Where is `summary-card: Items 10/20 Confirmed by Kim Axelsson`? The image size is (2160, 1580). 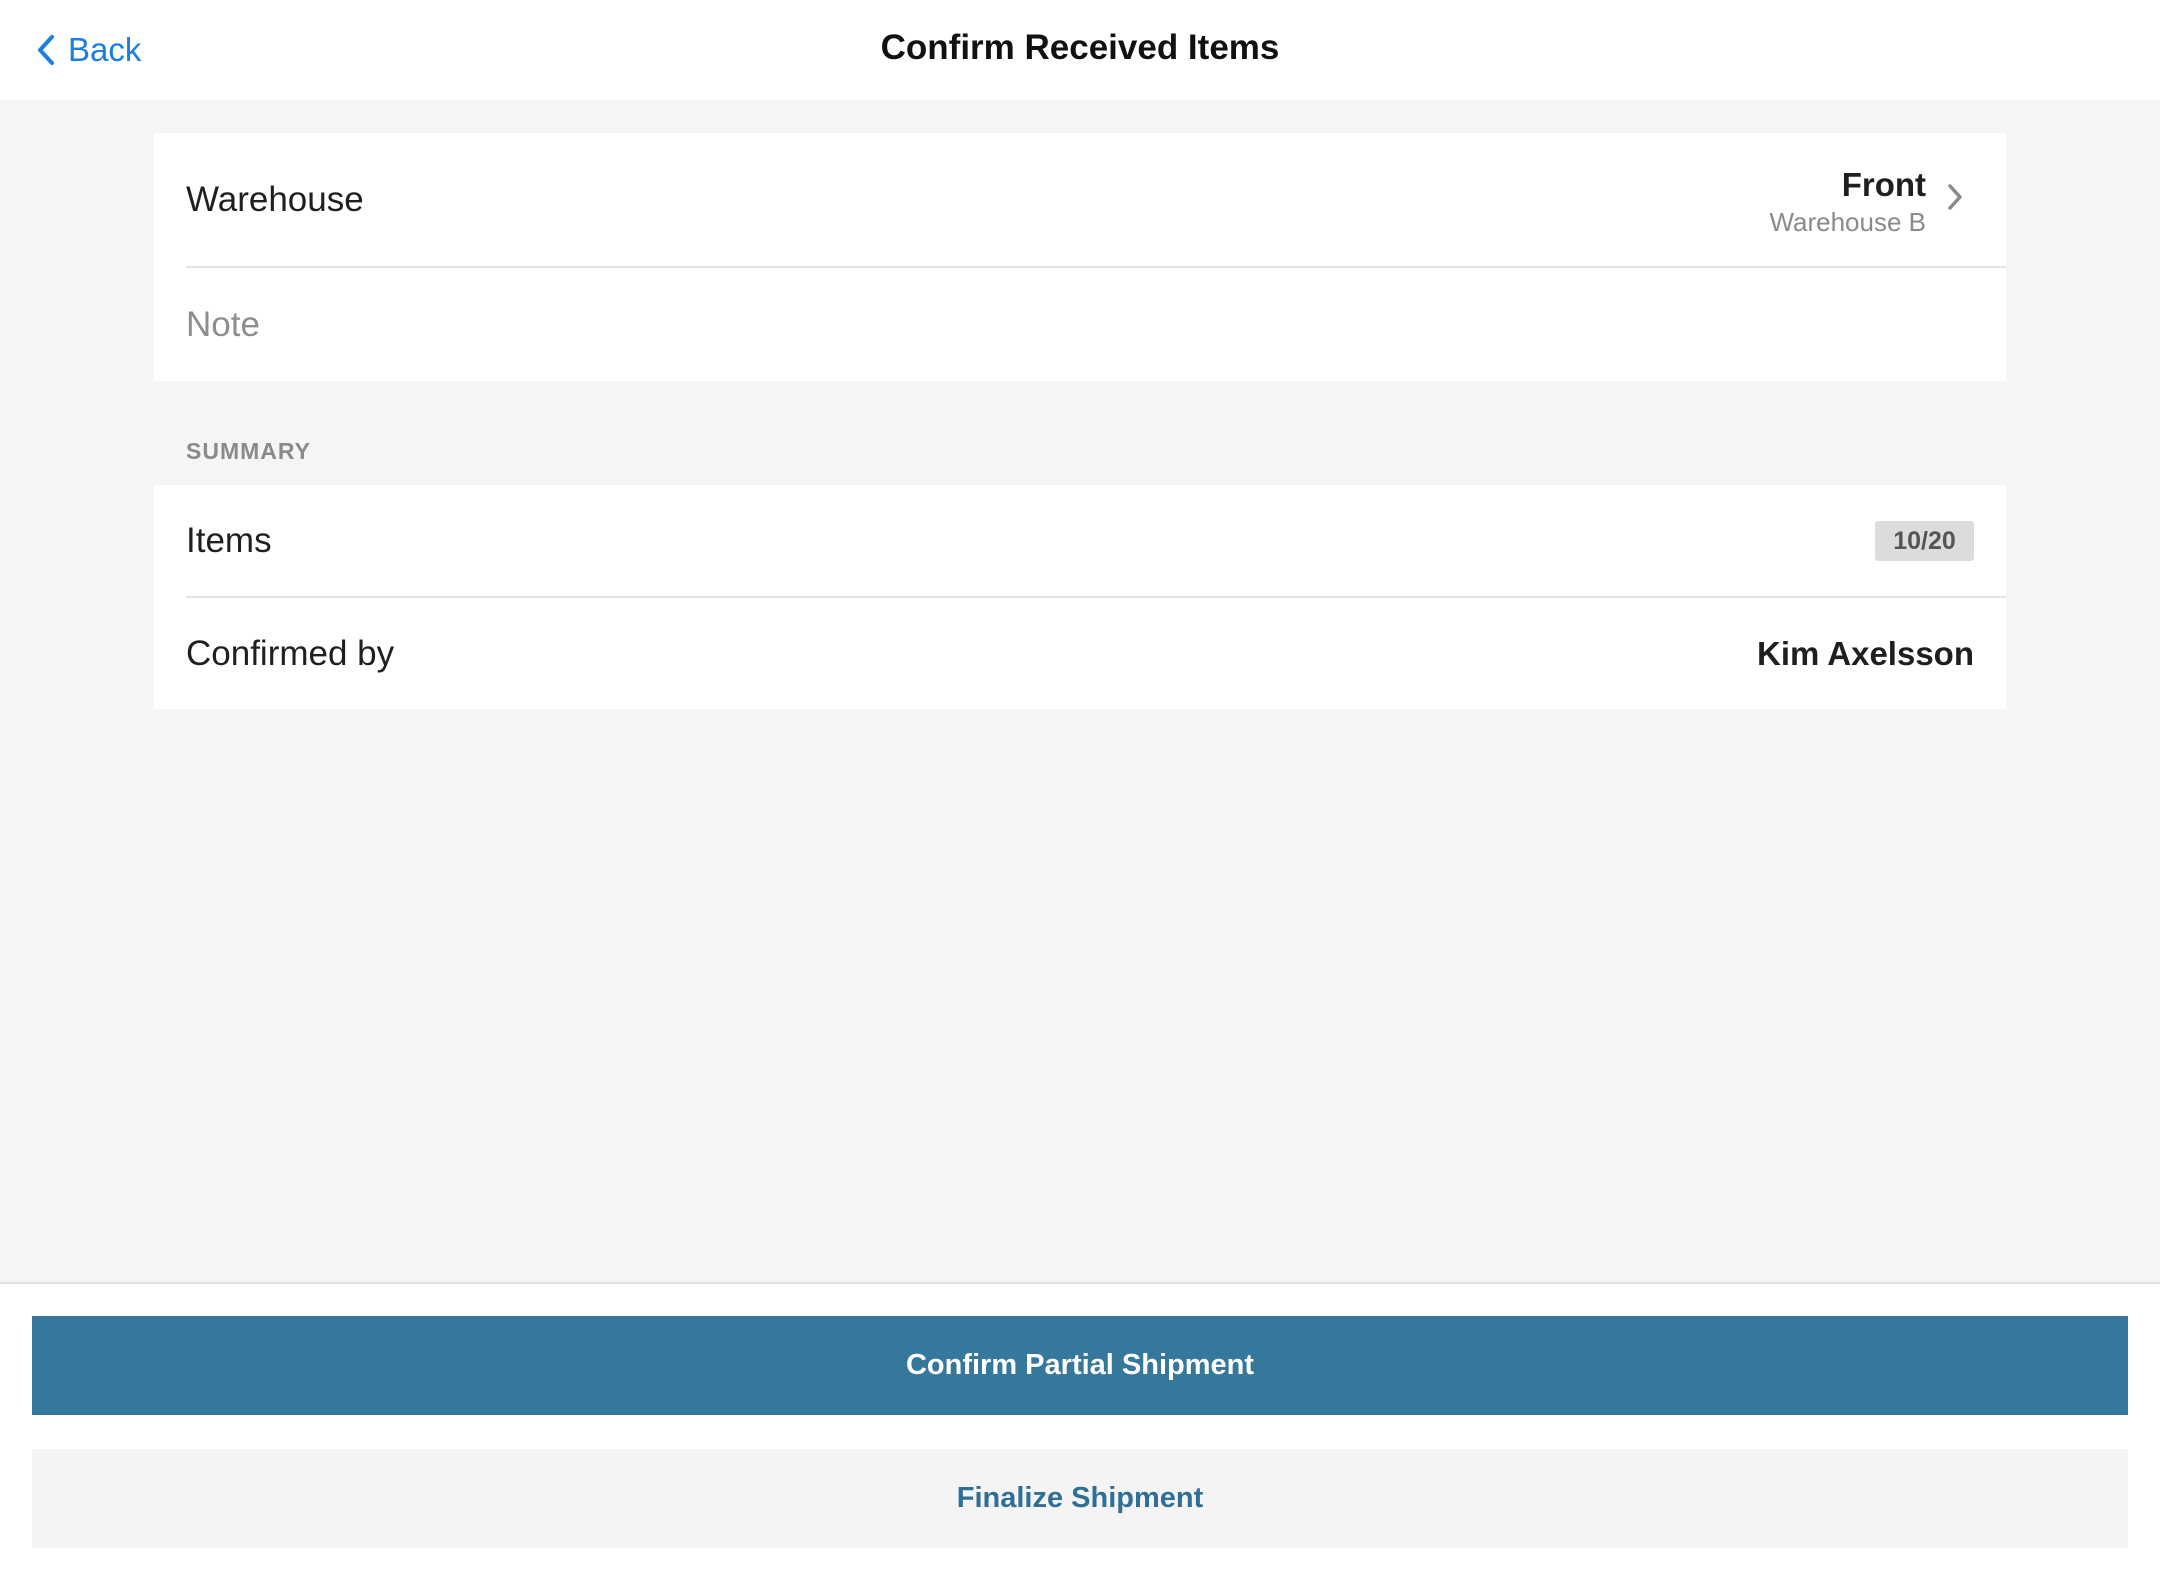
summary-card: Items 10/20 Confirmed by Kim Axelsson is located at coordinates (1080, 597).